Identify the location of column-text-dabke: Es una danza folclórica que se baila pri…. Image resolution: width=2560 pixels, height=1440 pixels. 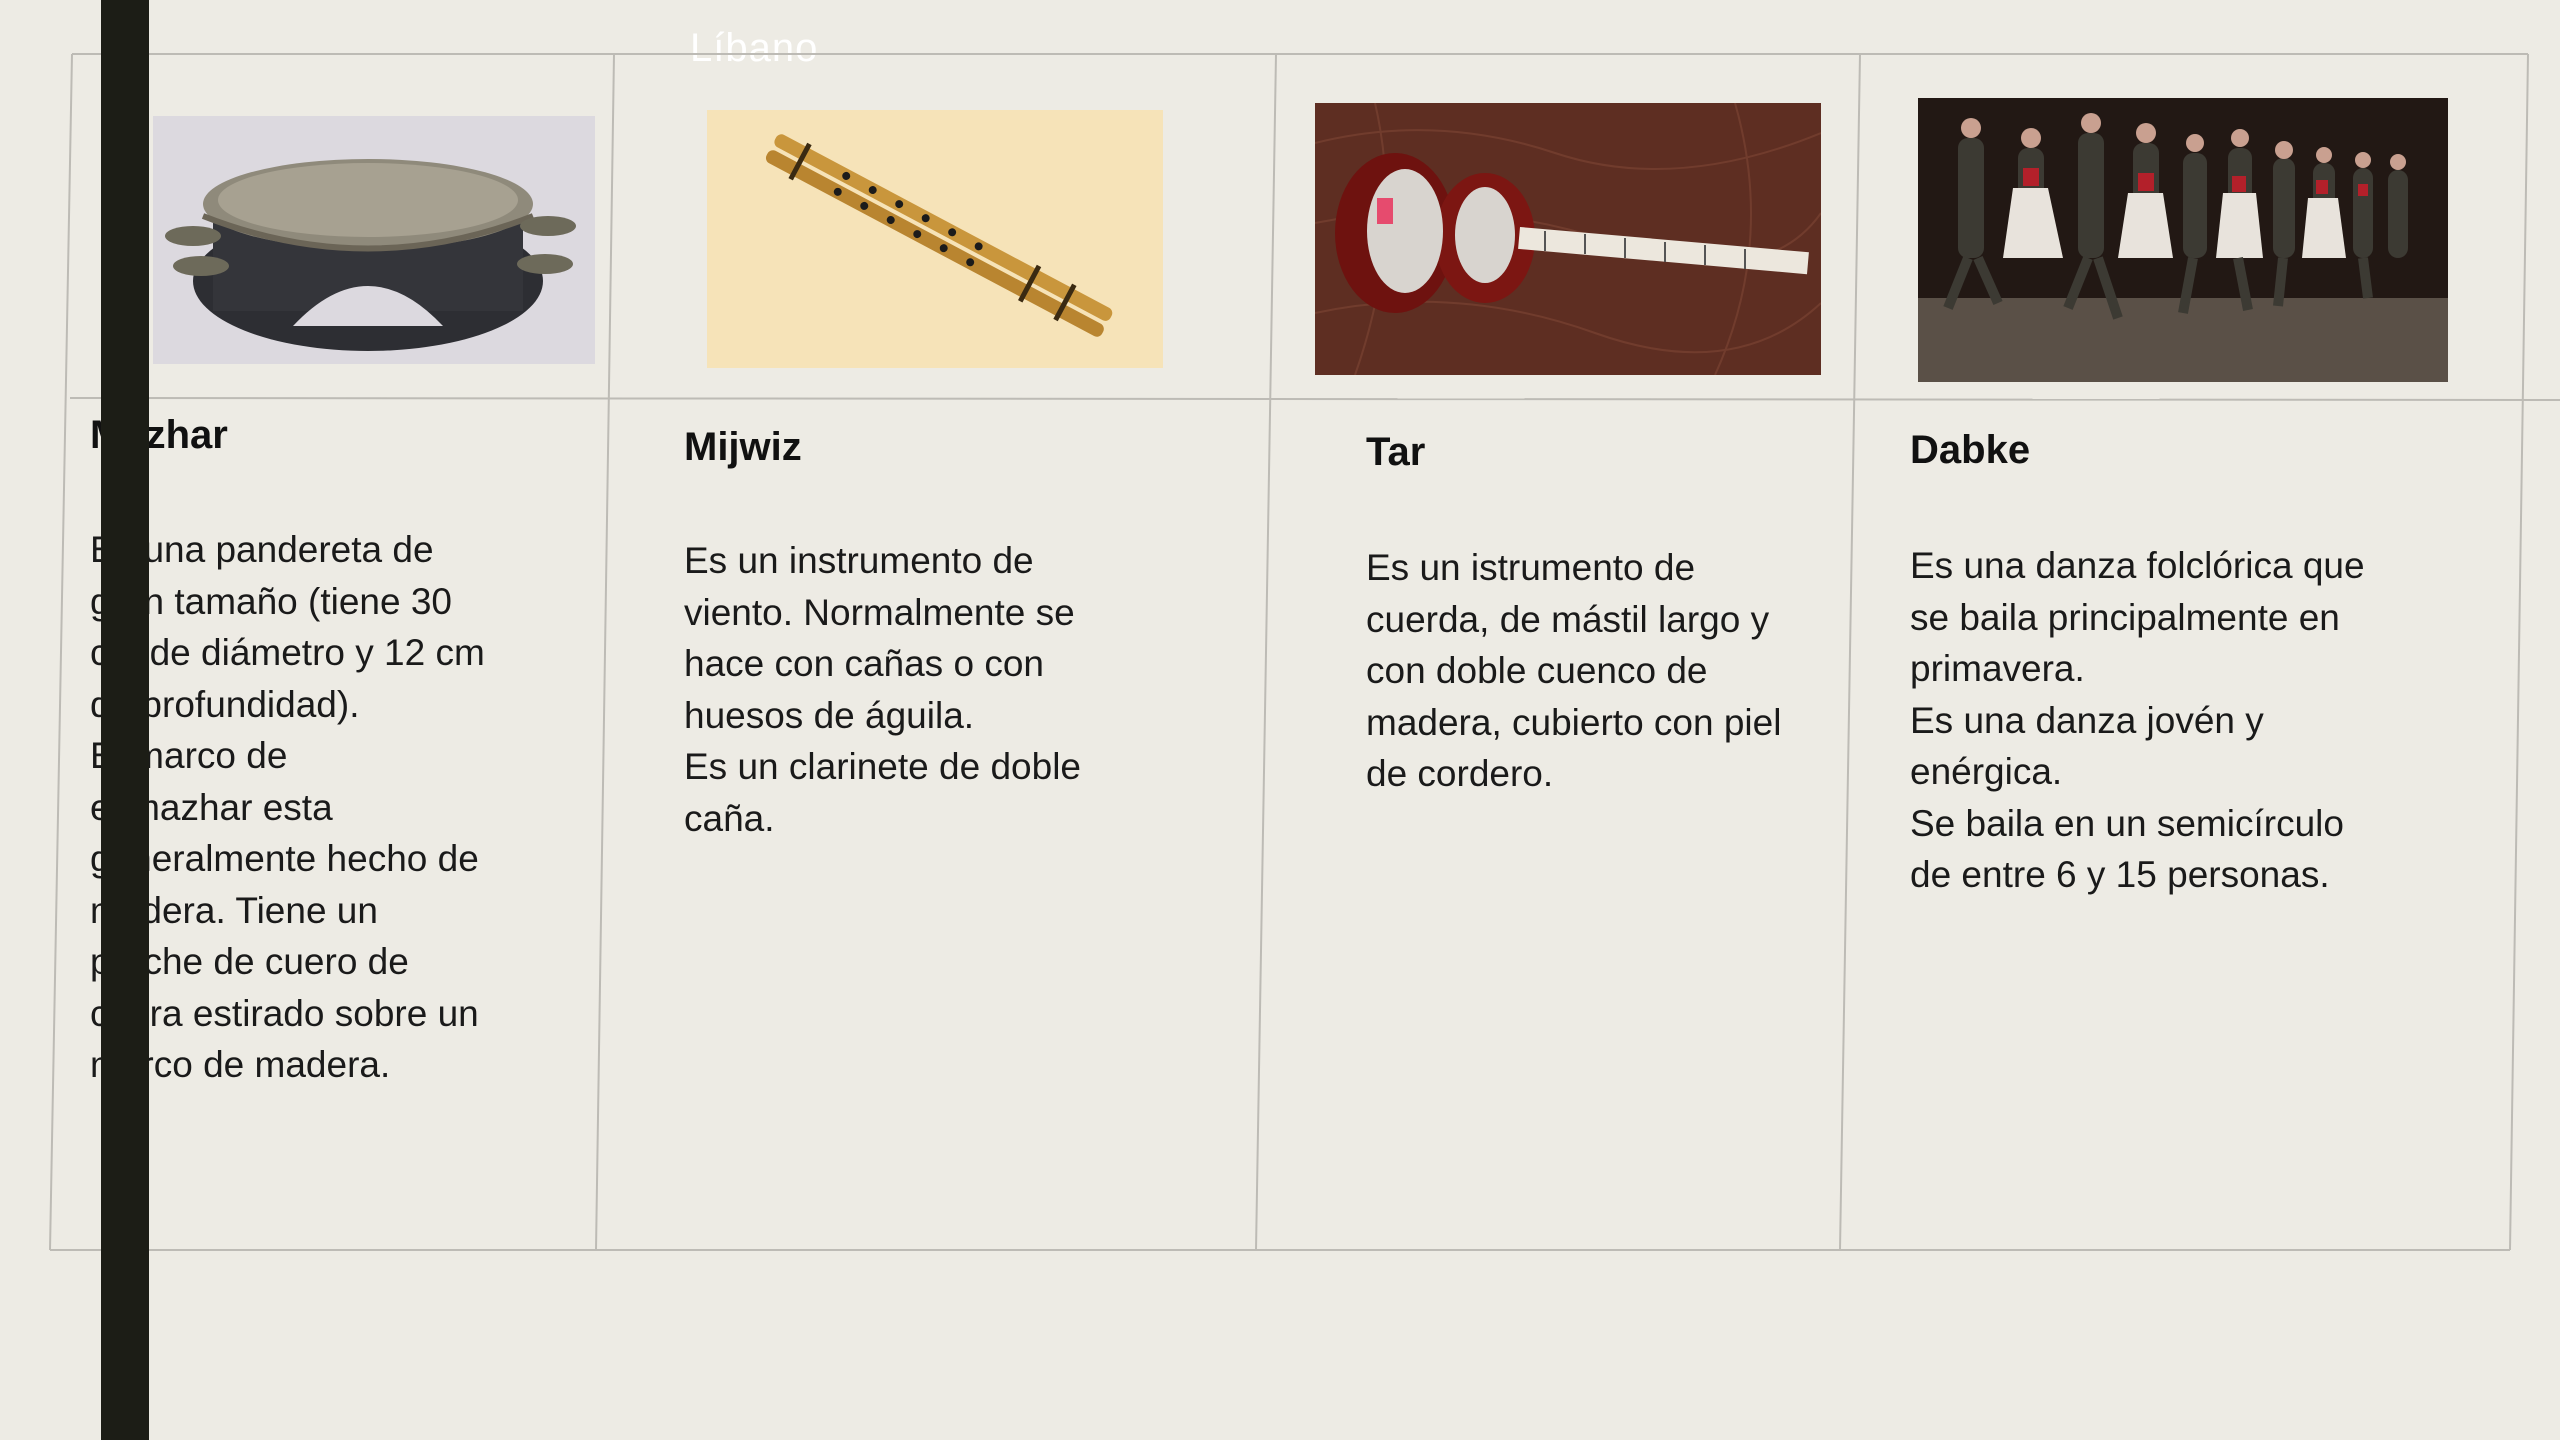
(2137, 720).